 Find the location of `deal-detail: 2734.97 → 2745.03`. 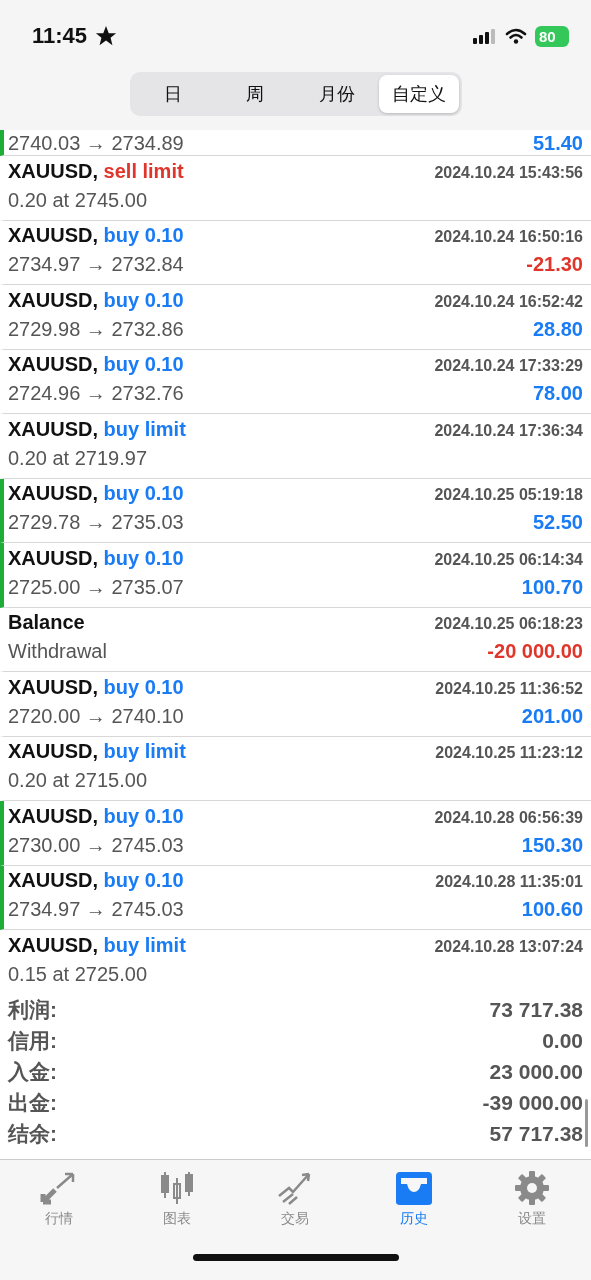

deal-detail: 2734.97 → 2745.03 is located at coordinates (96, 910).